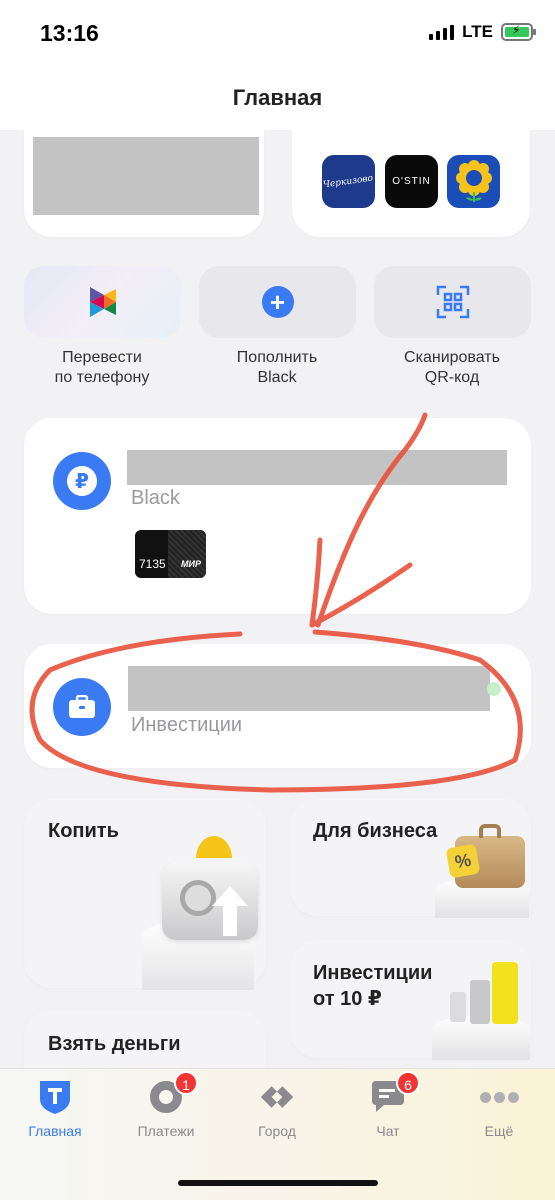 The height and width of the screenshot is (1200, 555). Describe the element at coordinates (277, 1131) in the screenshot. I see `tab-label: Город` at that location.